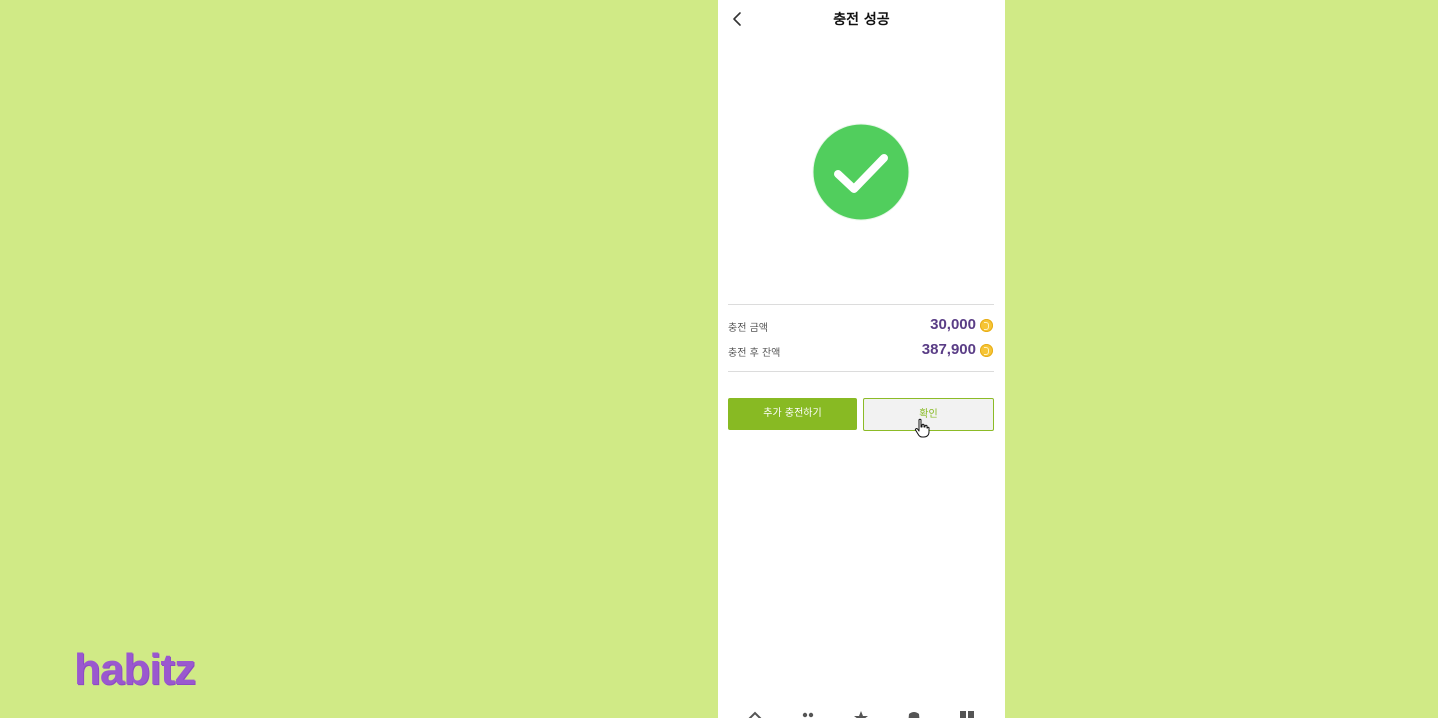 The width and height of the screenshot is (1438, 718). I want to click on habitz-logo: habitz, so click(135, 669).